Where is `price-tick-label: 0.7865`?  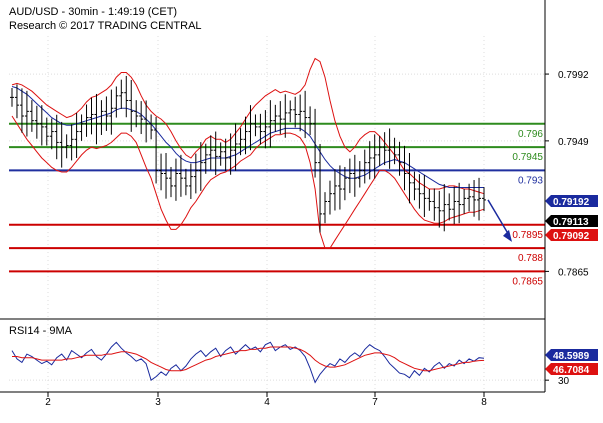 price-tick-label: 0.7865 is located at coordinates (573, 272).